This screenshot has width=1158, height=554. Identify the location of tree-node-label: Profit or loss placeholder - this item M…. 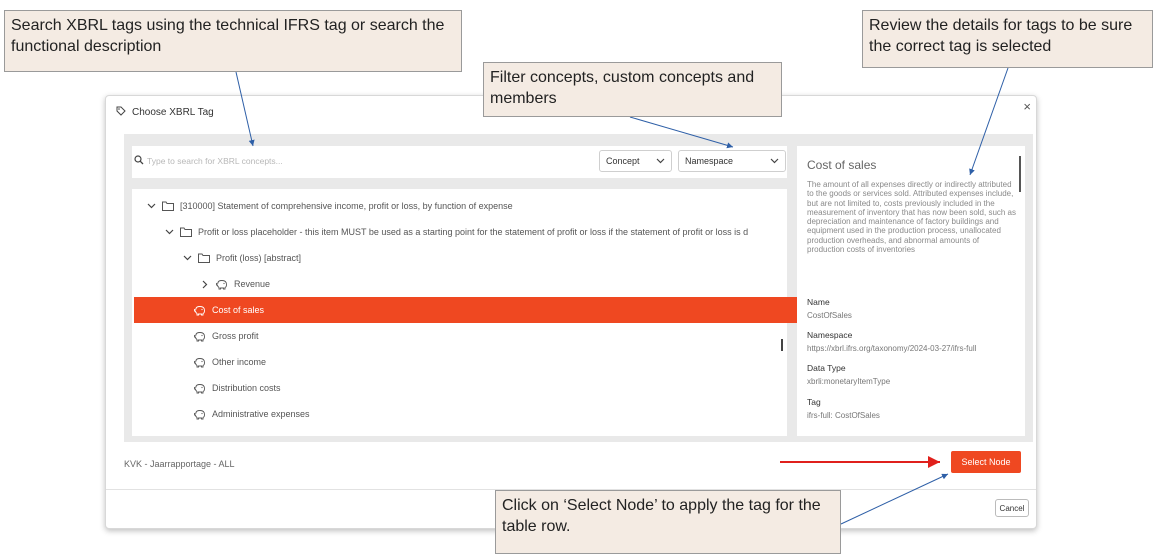
(473, 232).